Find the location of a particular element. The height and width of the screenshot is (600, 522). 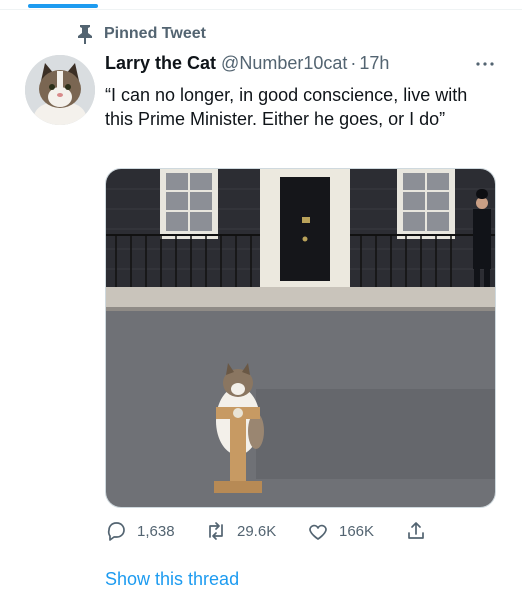

active-tab-indicator is located at coordinates (63, 6).